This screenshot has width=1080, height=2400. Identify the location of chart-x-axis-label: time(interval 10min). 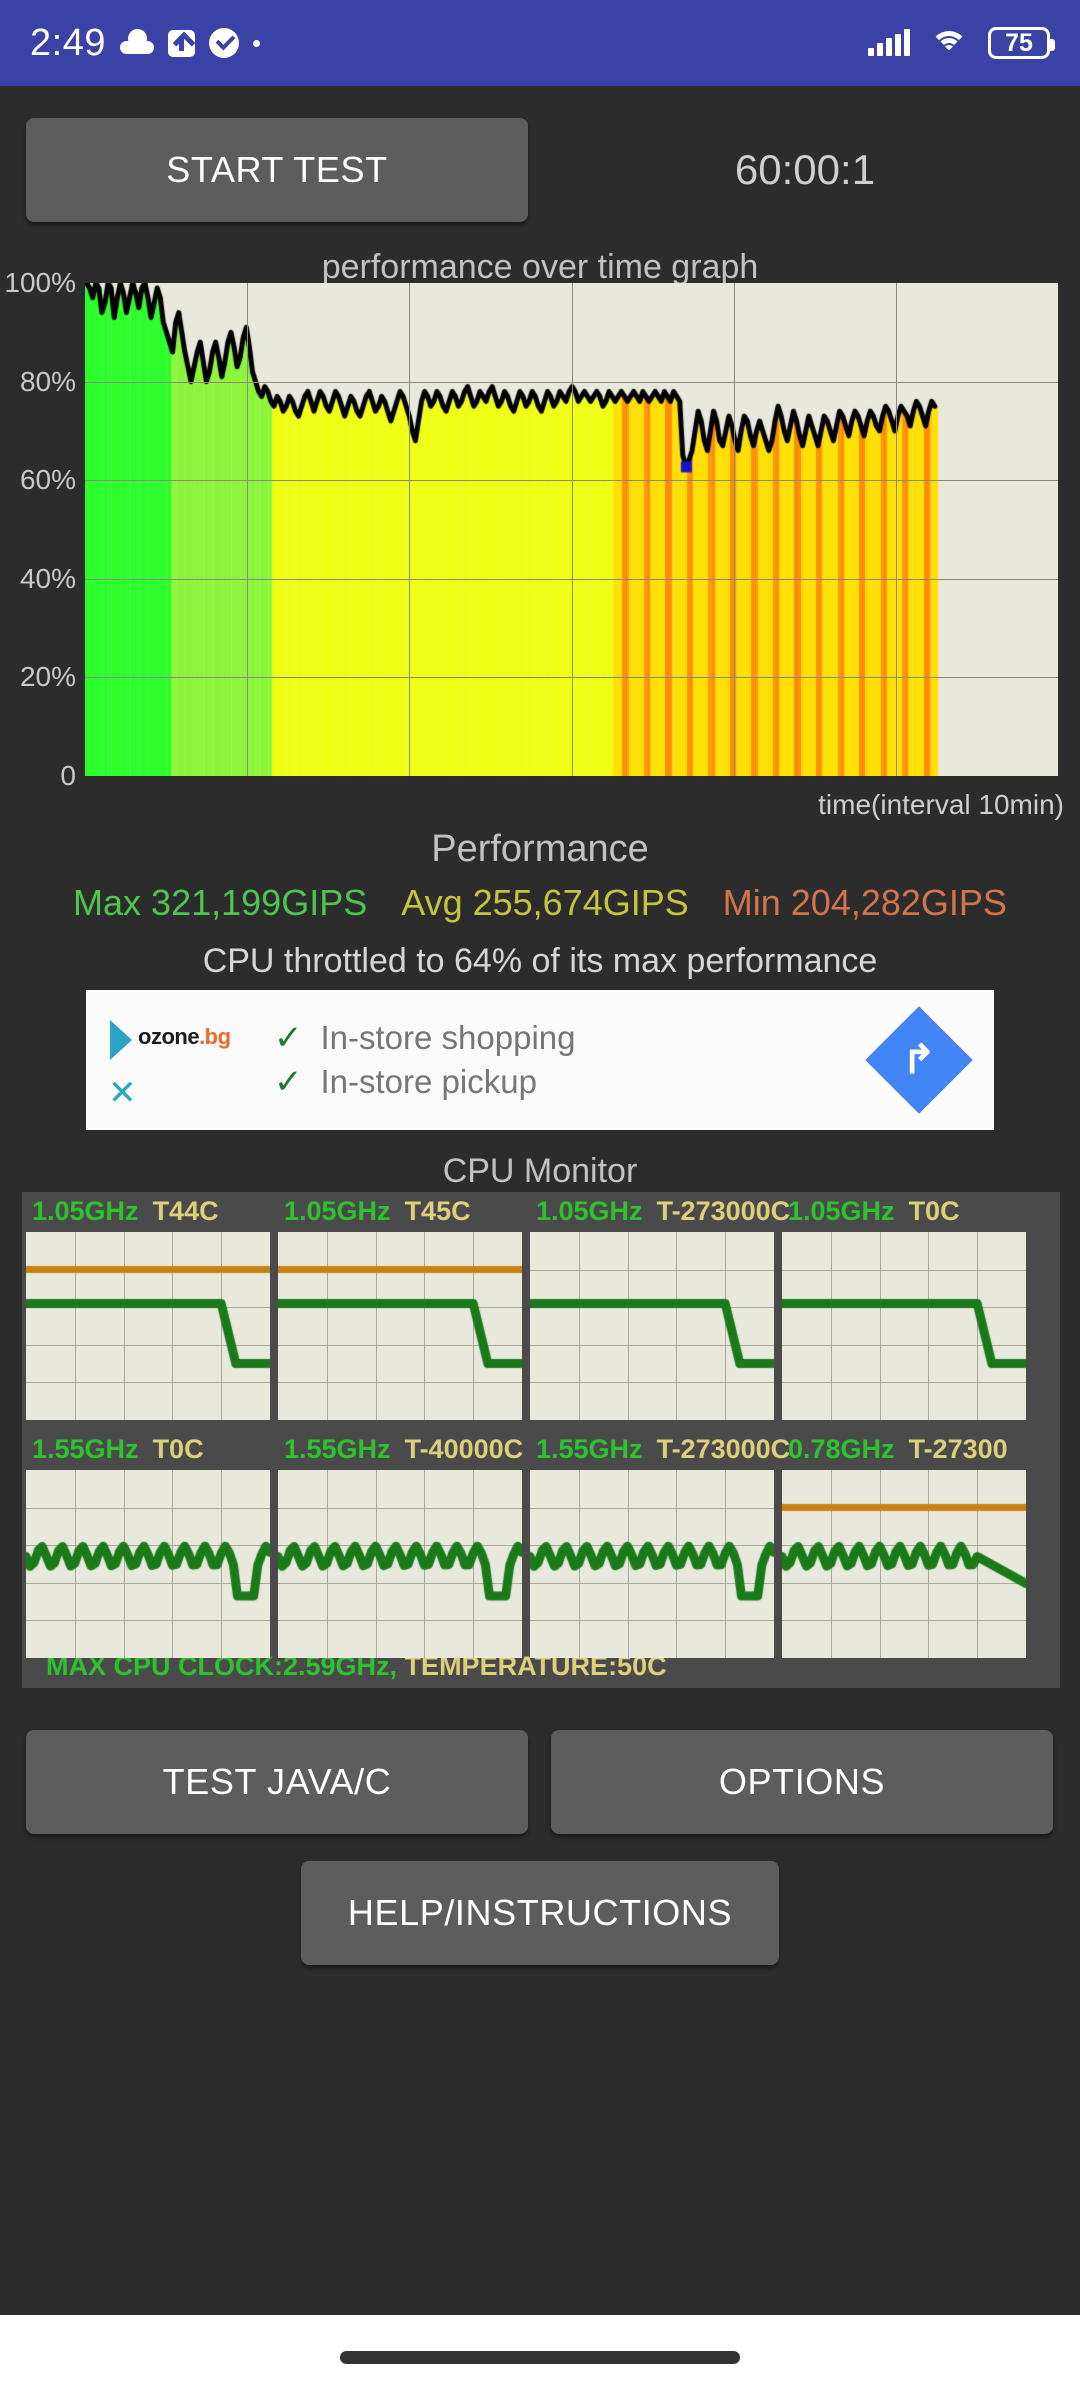
(941, 804).